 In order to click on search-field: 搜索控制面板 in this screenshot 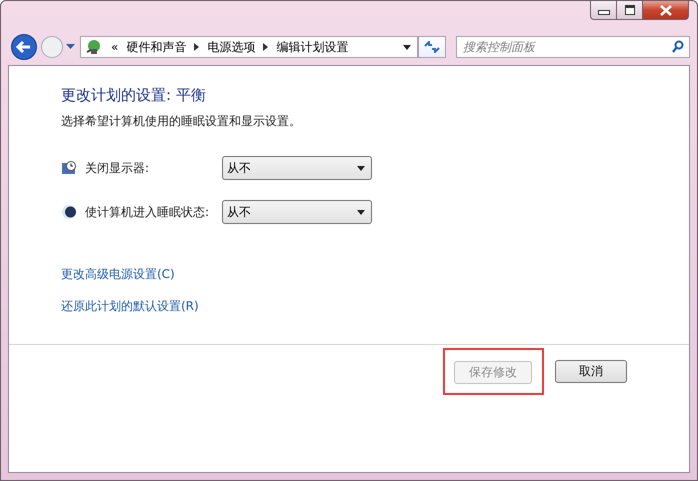, I will do `click(573, 47)`.